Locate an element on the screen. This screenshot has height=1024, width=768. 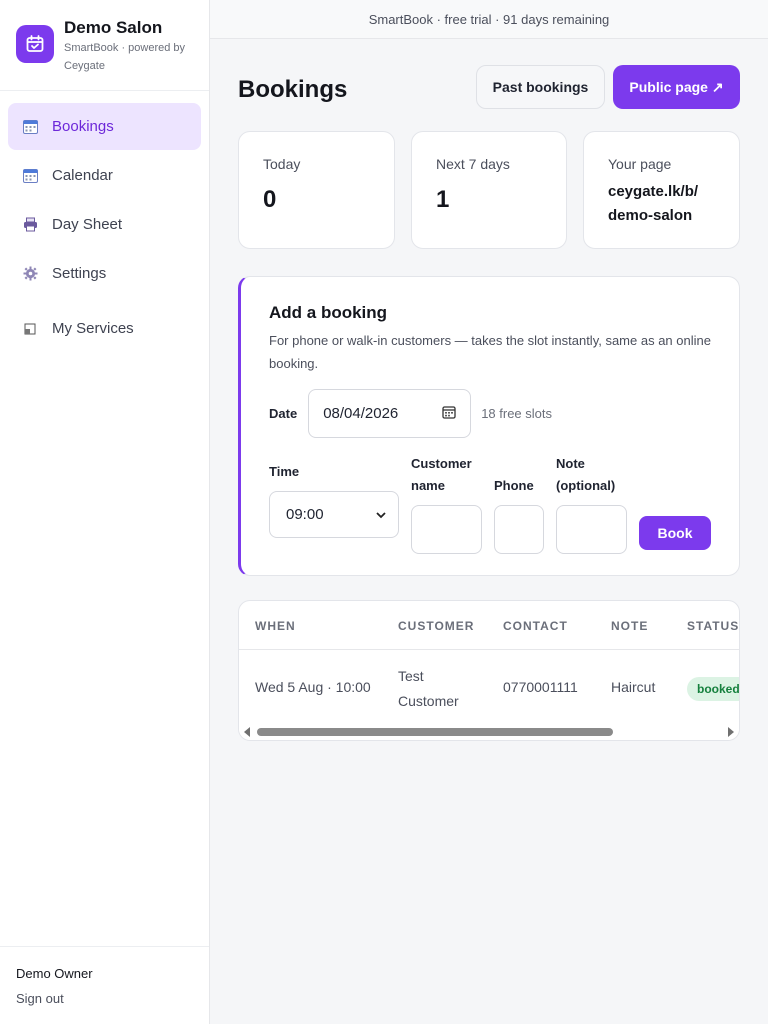
note-label: Note (optional) is located at coordinates (586, 474).